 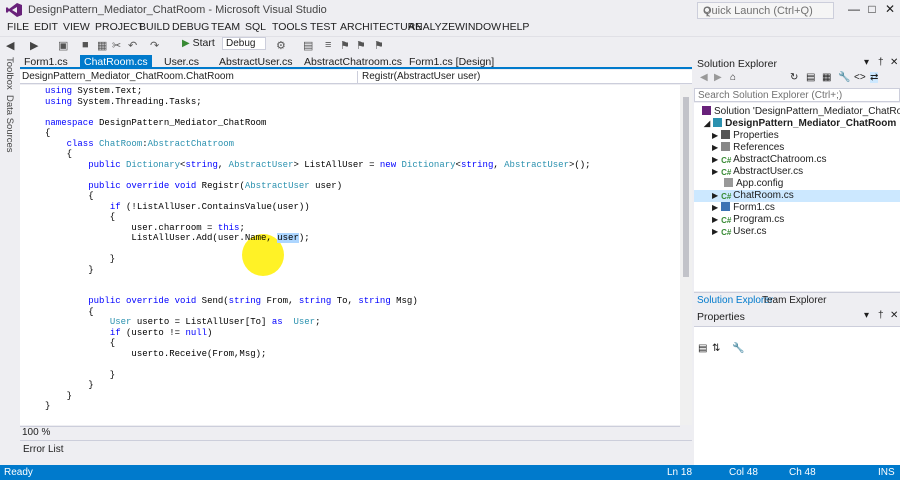 What do you see at coordinates (797, 196) in the screenshot?
I see `tree-chatroom: ▶ C# ChatRoom.cs` at bounding box center [797, 196].